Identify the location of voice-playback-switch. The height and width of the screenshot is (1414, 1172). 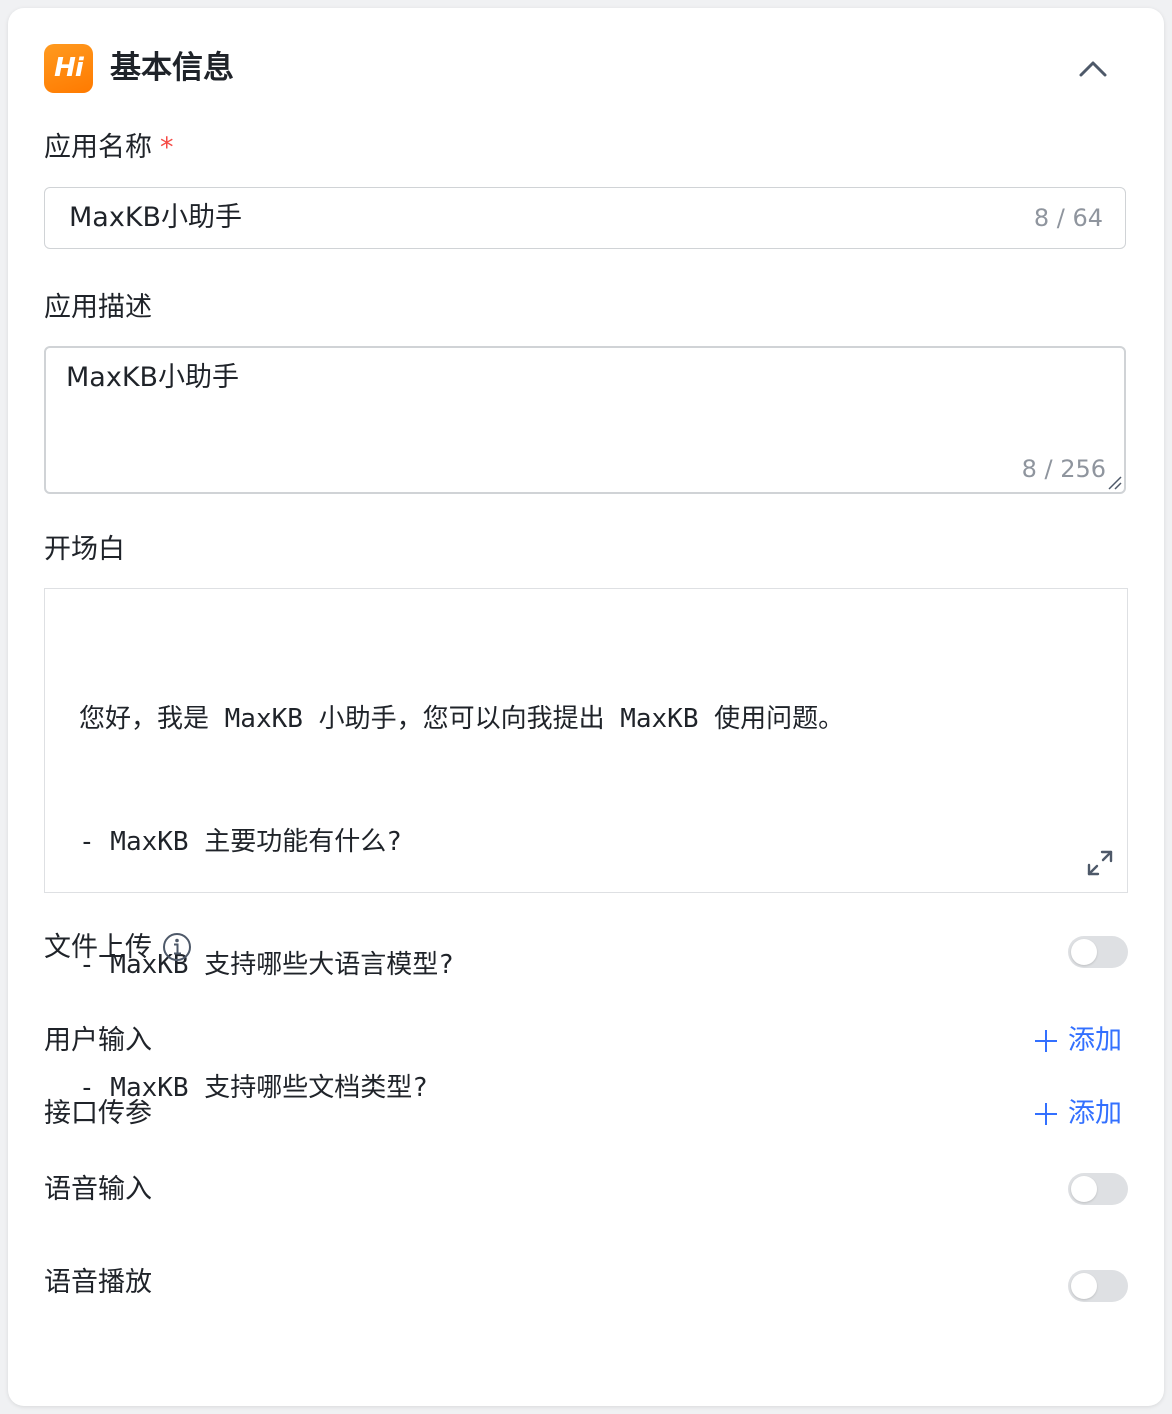
(1098, 1286).